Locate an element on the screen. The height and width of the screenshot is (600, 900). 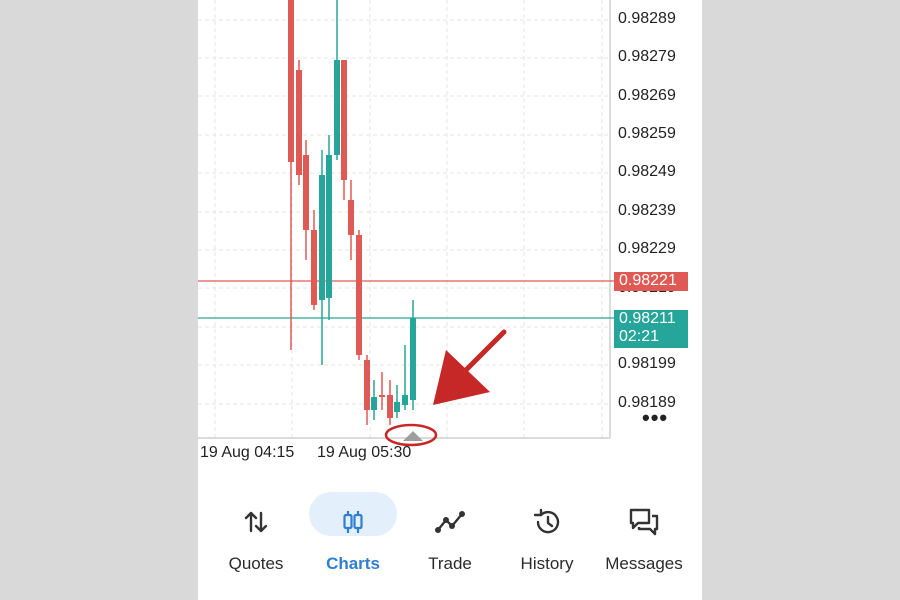
nav-label-trade: Trade is located at coordinates (450, 563).